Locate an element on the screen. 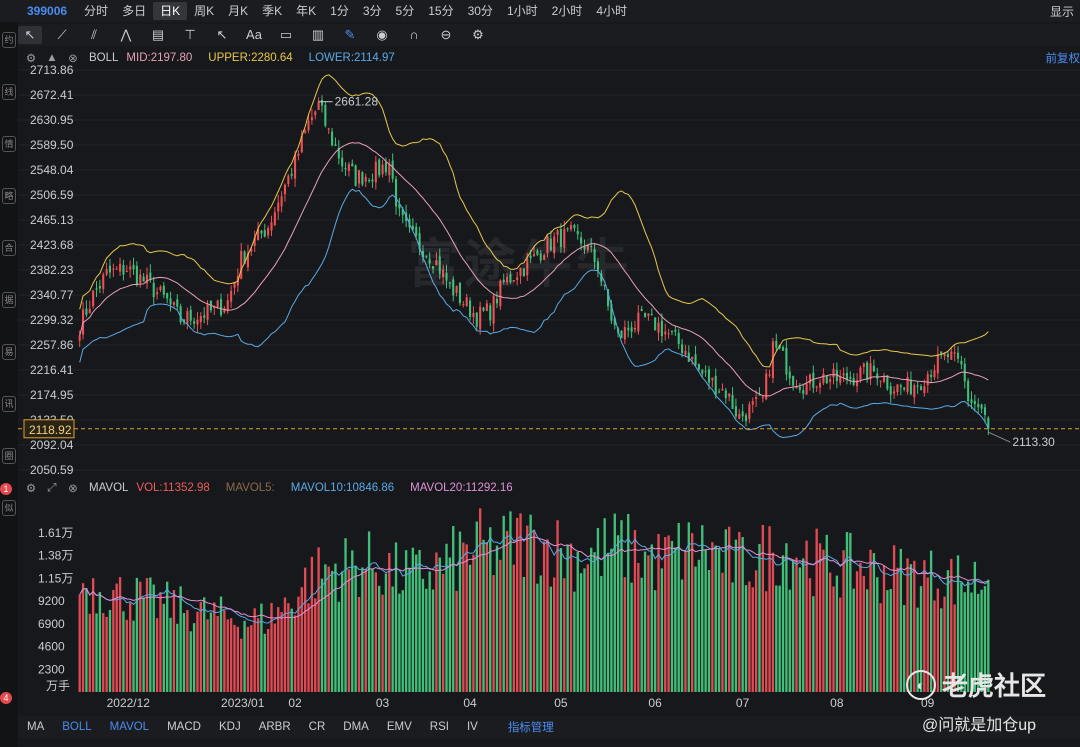 The image size is (1080, 747). rail-item: 约 is located at coordinates (9, 40).